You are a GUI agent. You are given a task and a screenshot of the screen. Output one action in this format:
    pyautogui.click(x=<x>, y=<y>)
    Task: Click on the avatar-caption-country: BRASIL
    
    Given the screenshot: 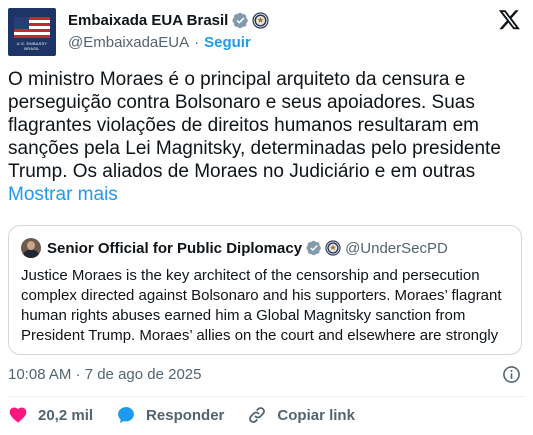 What is the action you would take?
    pyautogui.click(x=32, y=48)
    